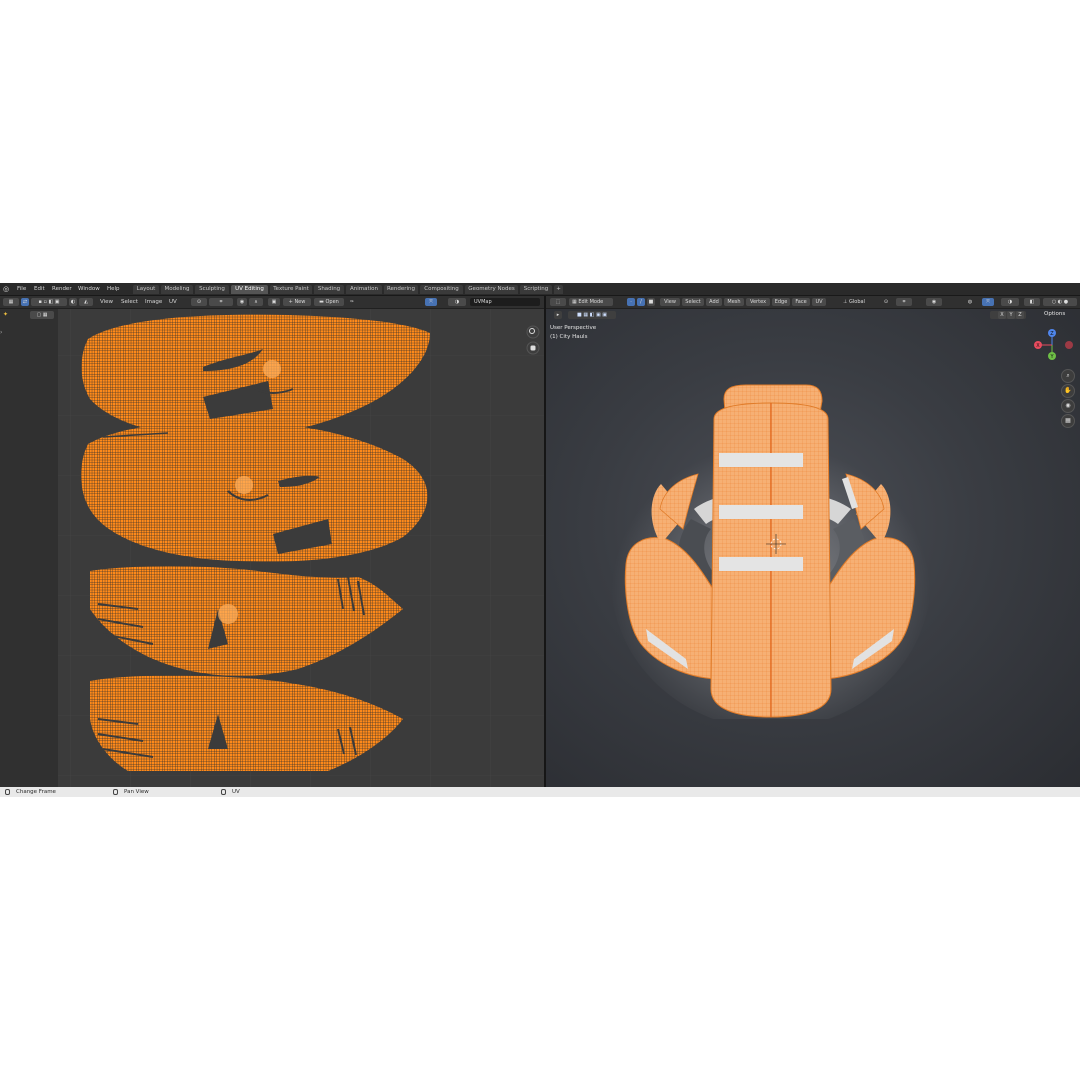 The image size is (1080, 1080). I want to click on uv-menu-select: Select, so click(129, 302).